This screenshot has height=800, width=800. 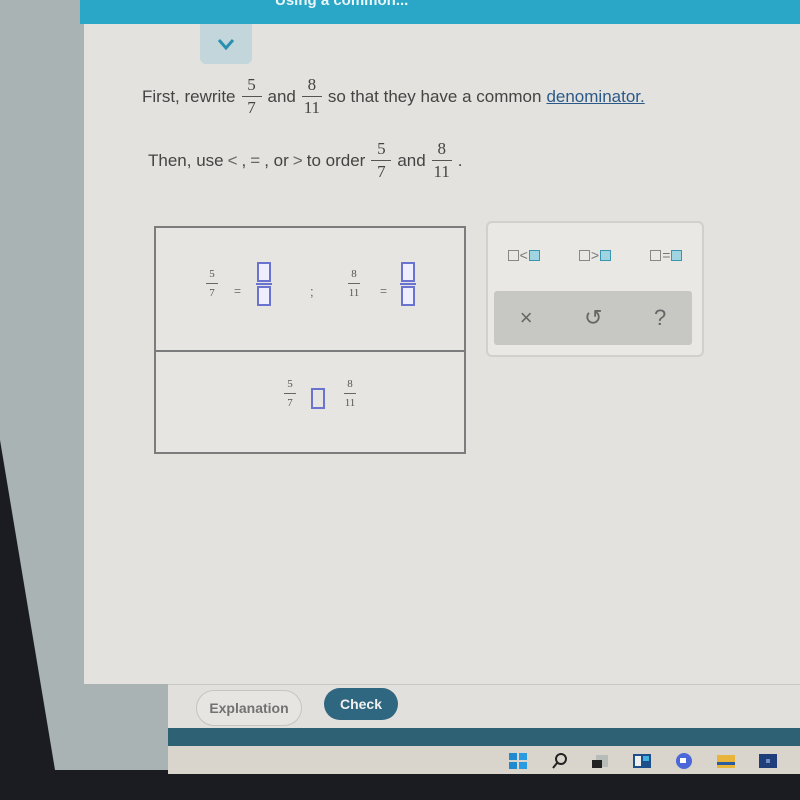 I want to click on check-button: Check, so click(x=361, y=704).